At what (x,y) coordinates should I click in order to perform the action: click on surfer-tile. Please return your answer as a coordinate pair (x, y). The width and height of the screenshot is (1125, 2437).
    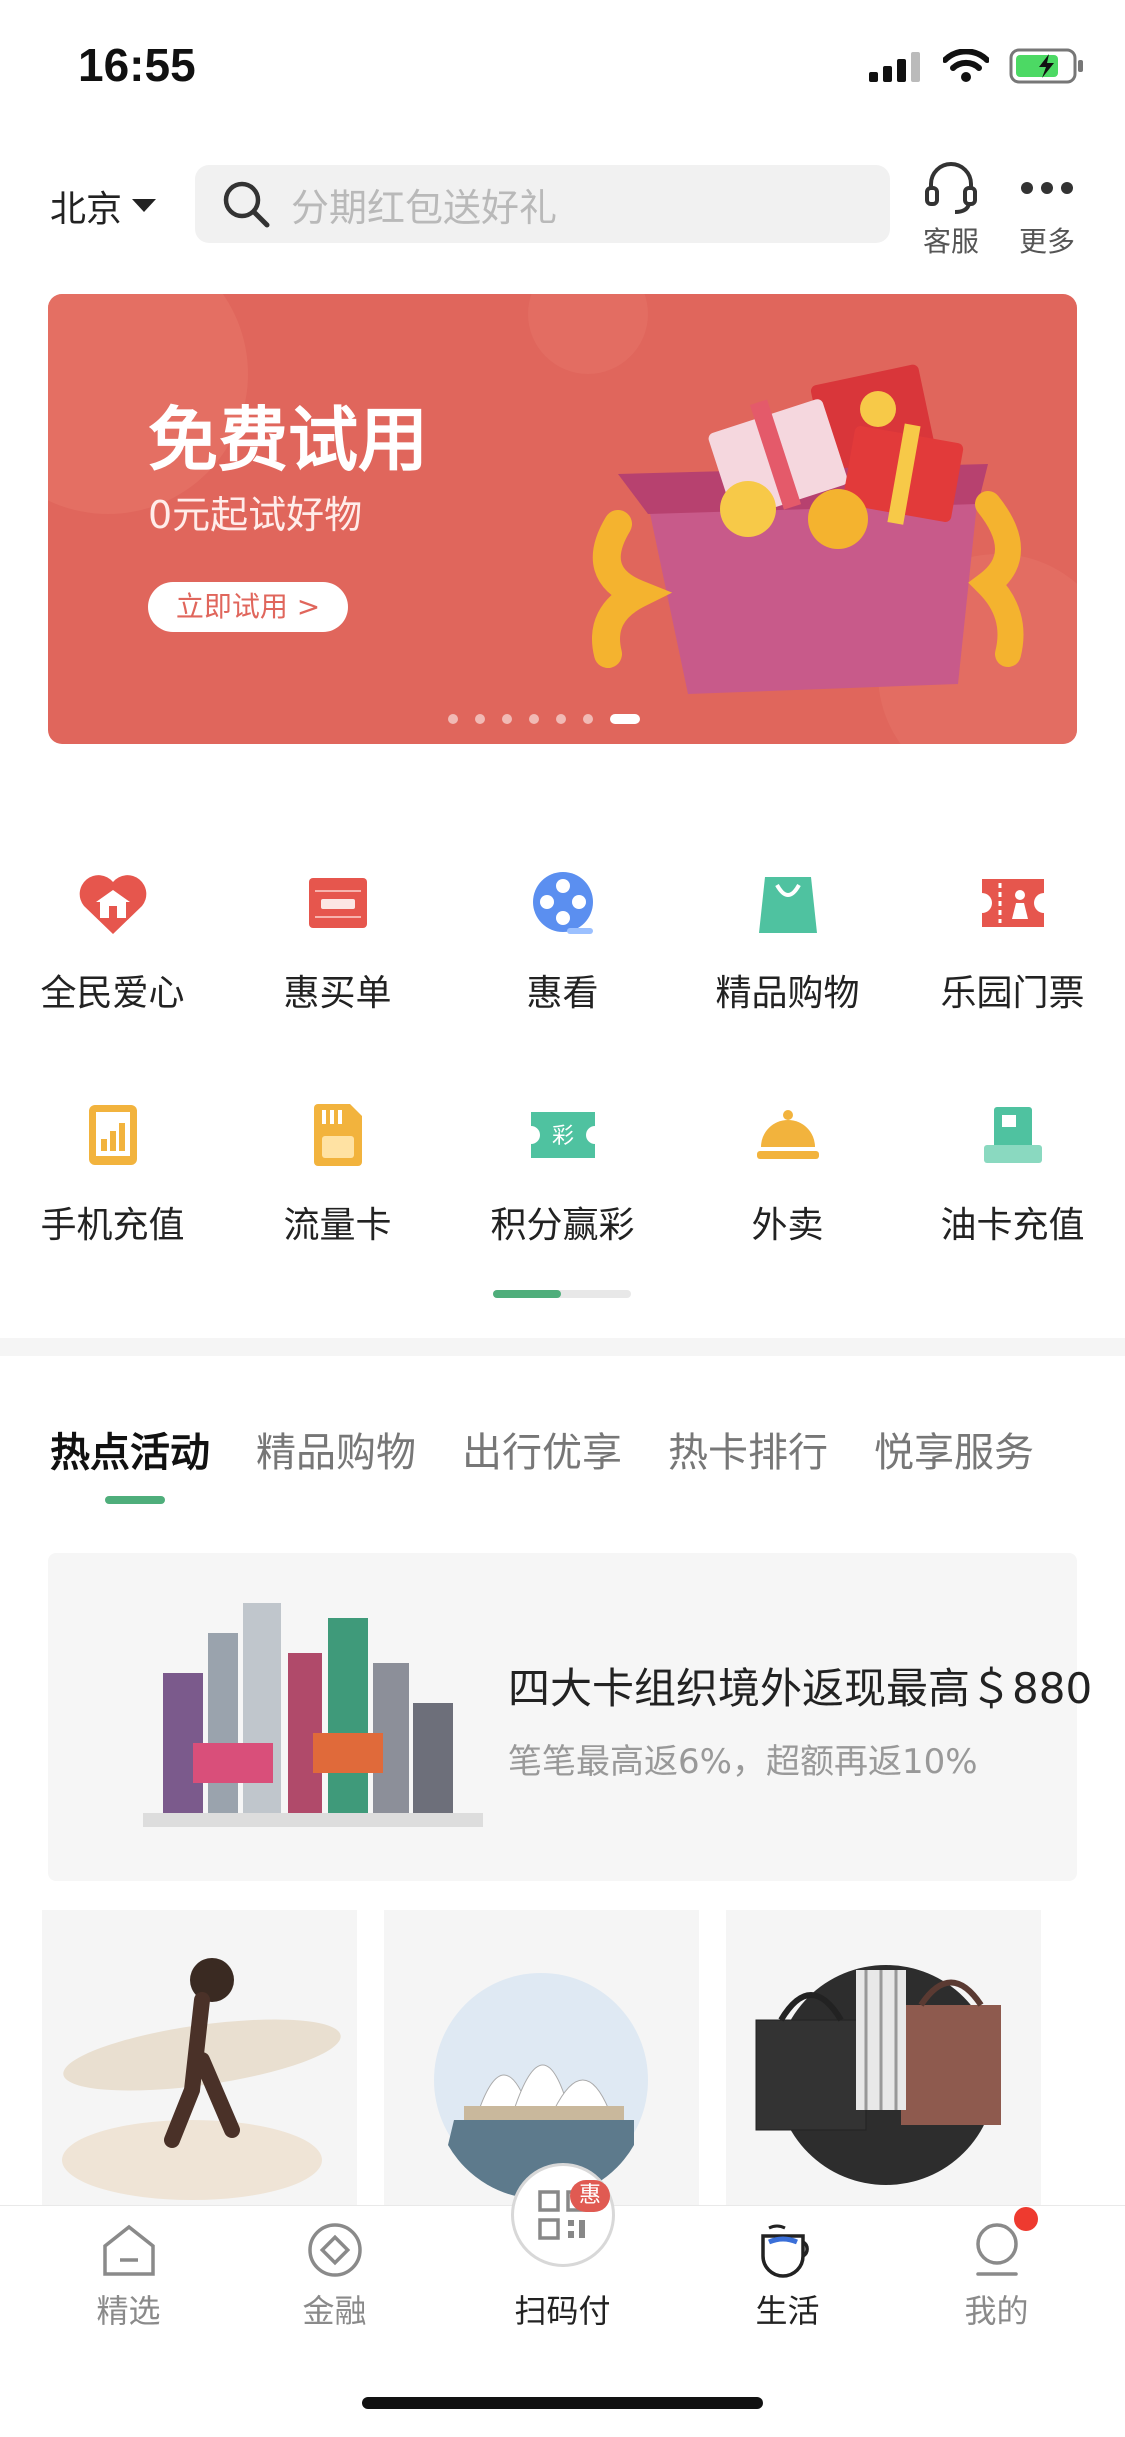
    Looking at the image, I should click on (199, 2060).